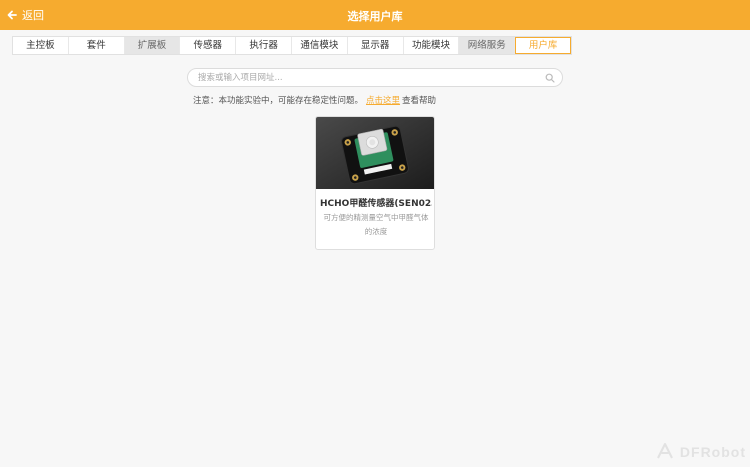  I want to click on tab-expansion-board: 扩展板, so click(152, 45).